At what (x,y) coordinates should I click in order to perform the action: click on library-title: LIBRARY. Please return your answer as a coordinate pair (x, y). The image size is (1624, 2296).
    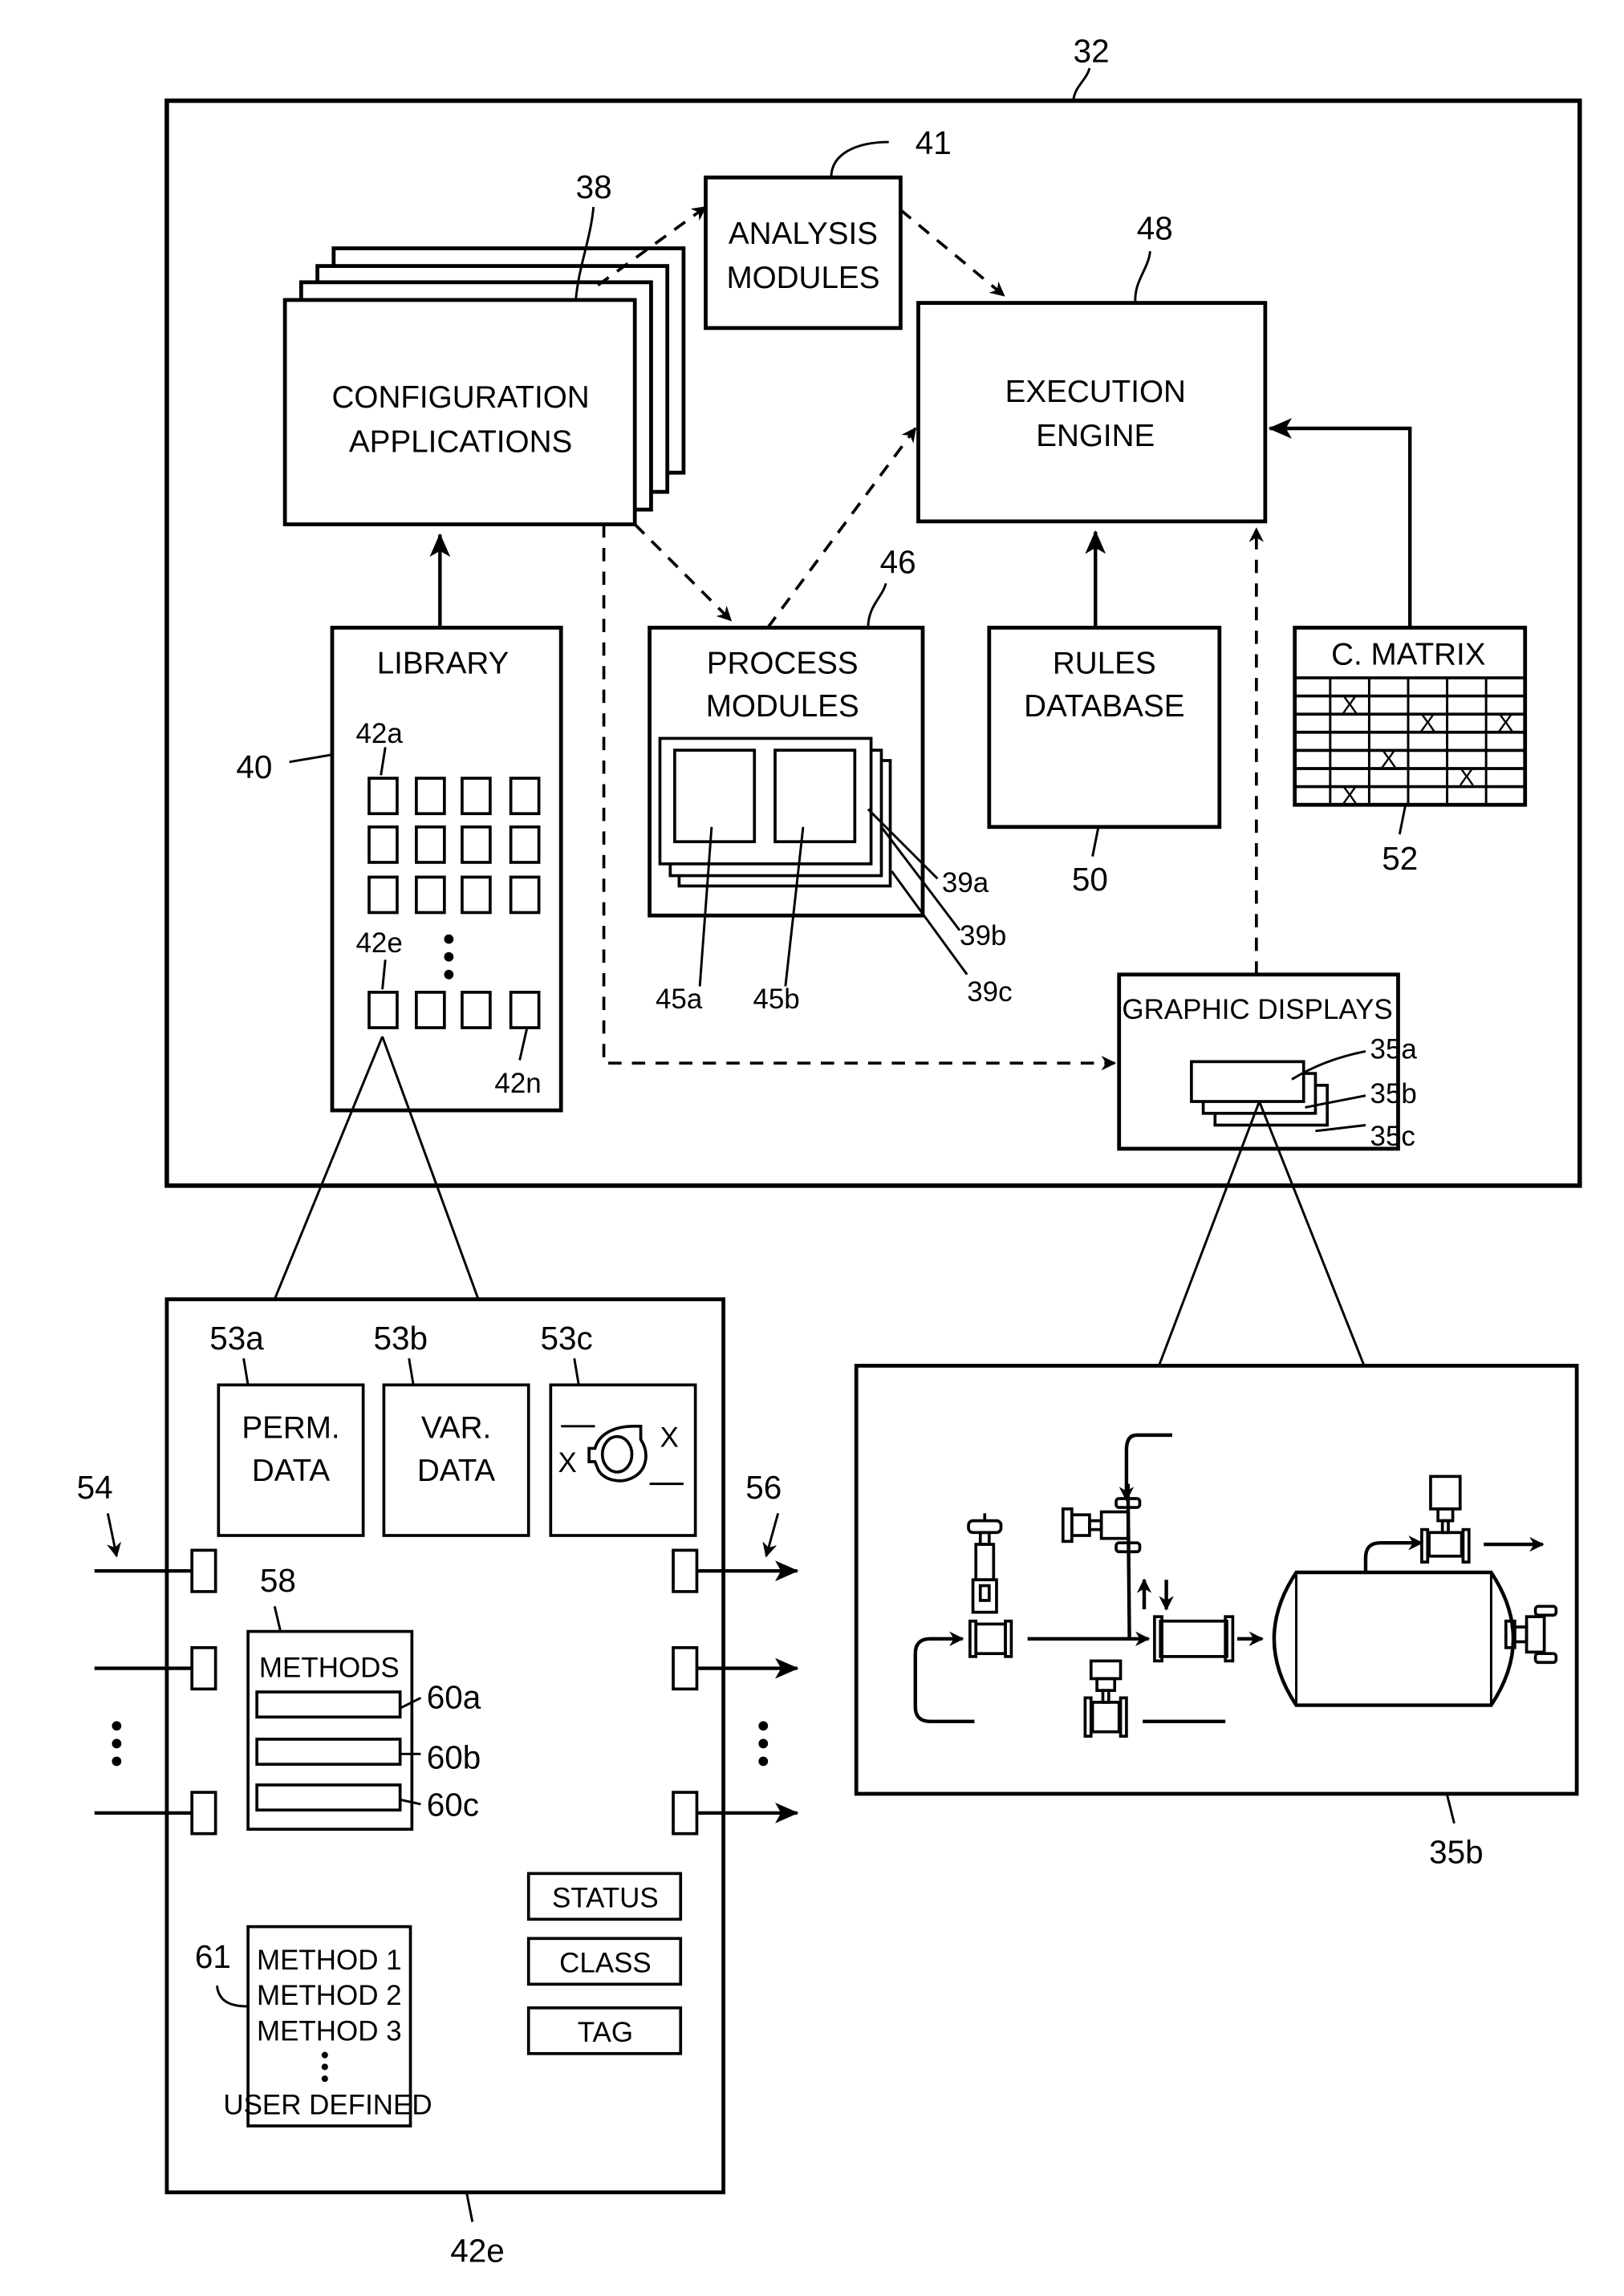
    Looking at the image, I should click on (443, 663).